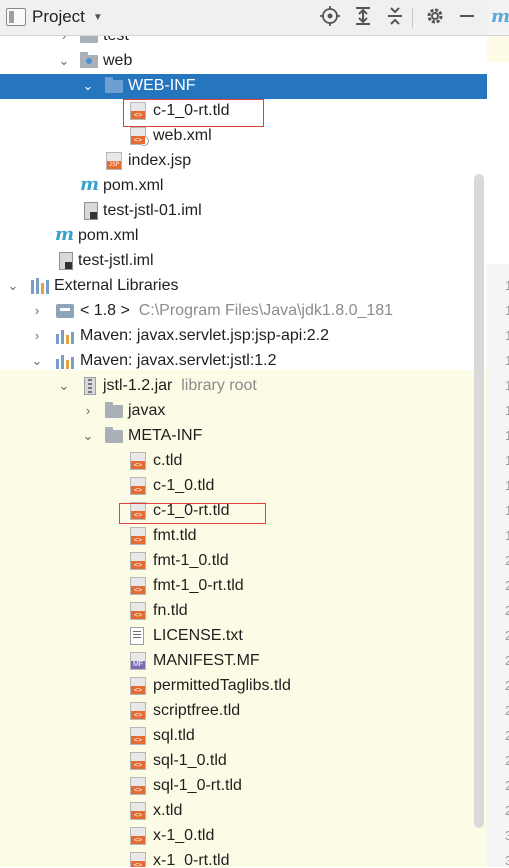 This screenshot has height=868, width=509. Describe the element at coordinates (266, 310) in the screenshot. I see `jdk-path: C:\Program Files\Java\jdk1.8.0_181` at that location.